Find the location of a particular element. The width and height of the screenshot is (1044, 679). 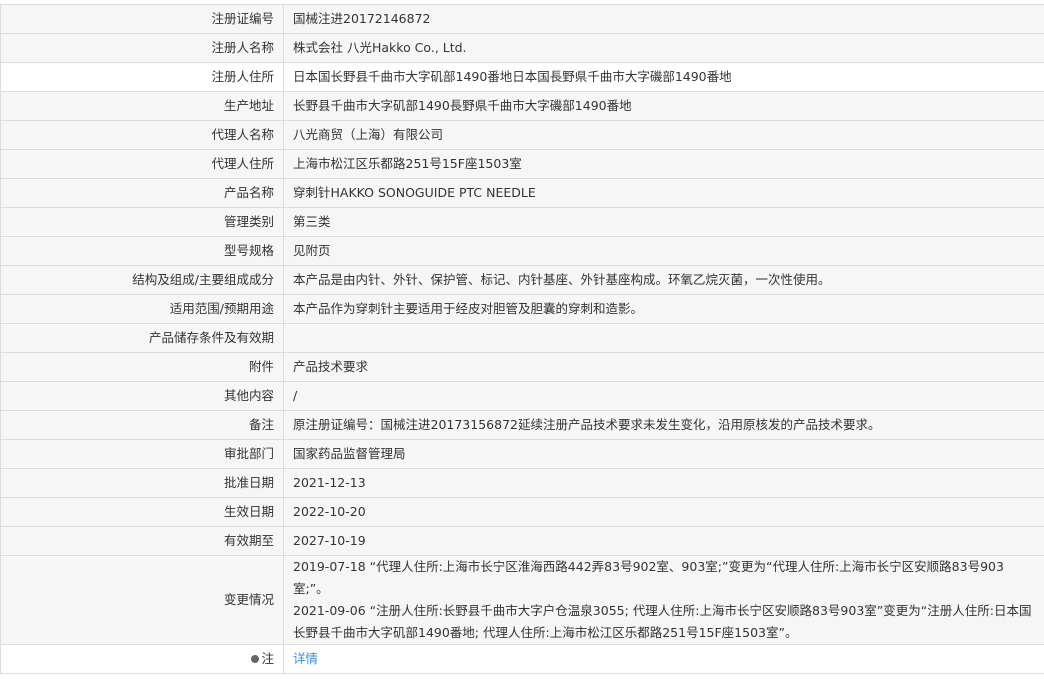

row-value: 株式会社 八光Hakko Co., Ltd. is located at coordinates (664, 48).